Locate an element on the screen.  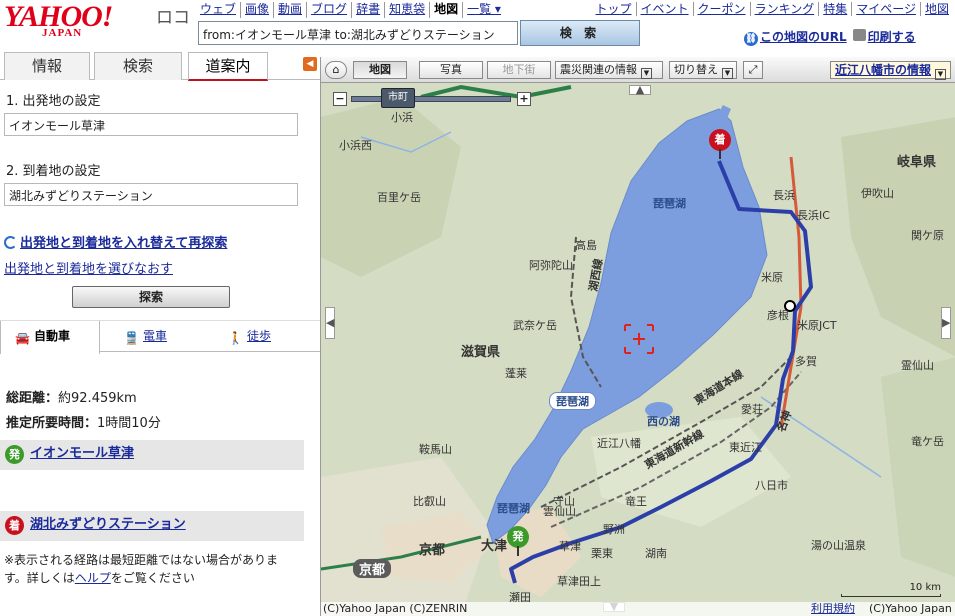
place-label: 小浜 is located at coordinates (402, 117).